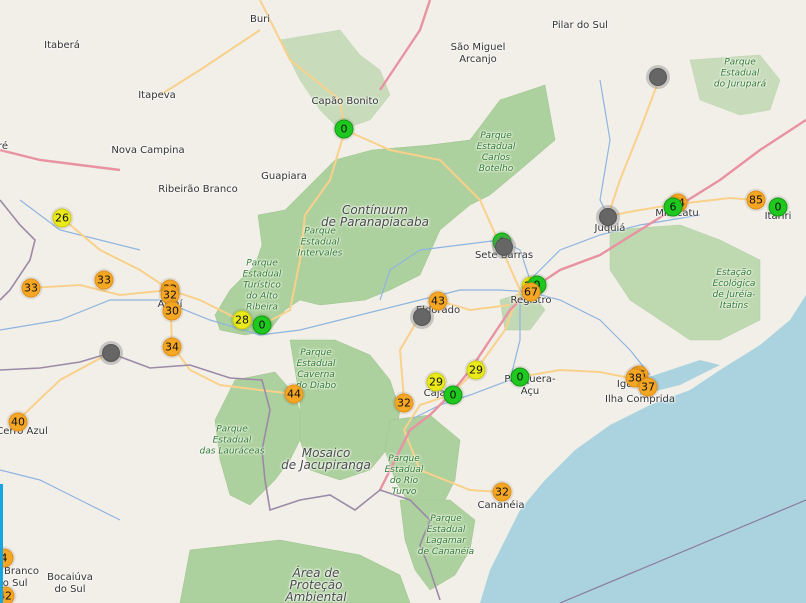  Describe the element at coordinates (446, 535) in the screenshot. I see `park-label: Parque Estadual Lagamar de Cananéia` at that location.